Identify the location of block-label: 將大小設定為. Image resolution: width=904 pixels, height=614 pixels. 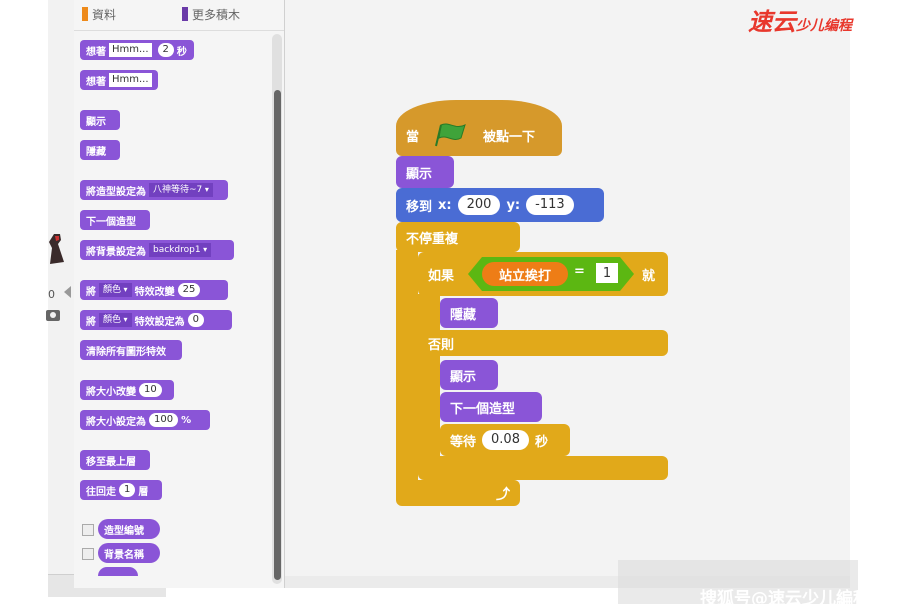
(116, 422).